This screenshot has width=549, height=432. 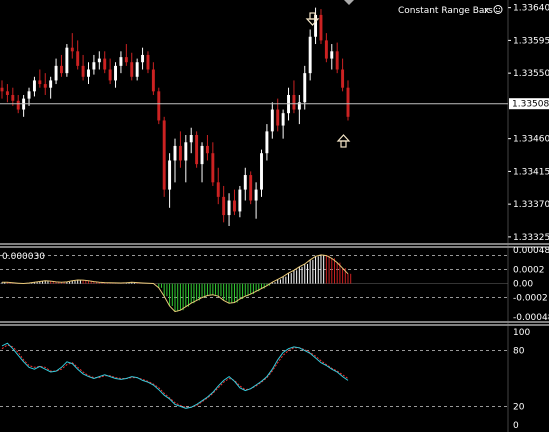 What do you see at coordinates (487, 11) in the screenshot?
I see `indicator-title-suffix: x` at bounding box center [487, 11].